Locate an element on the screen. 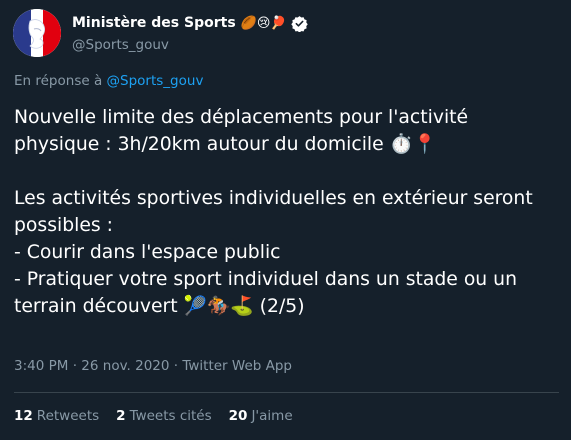 This screenshot has height=440, width=571. name-row: Ministère des Sports 🏉😢🏓 is located at coordinates (190, 23).